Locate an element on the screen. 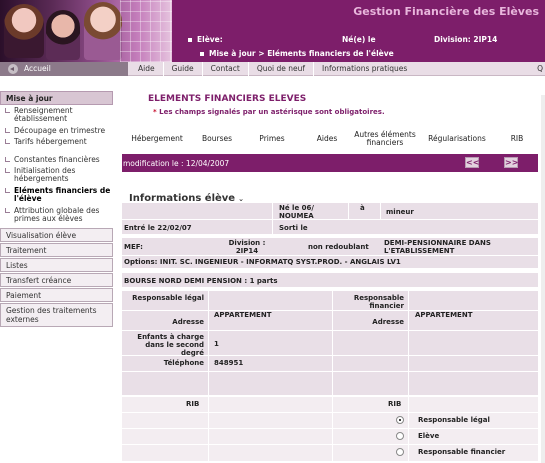  sidebar-item-initialisation: Initialisation des hébergements is located at coordinates (56, 175).